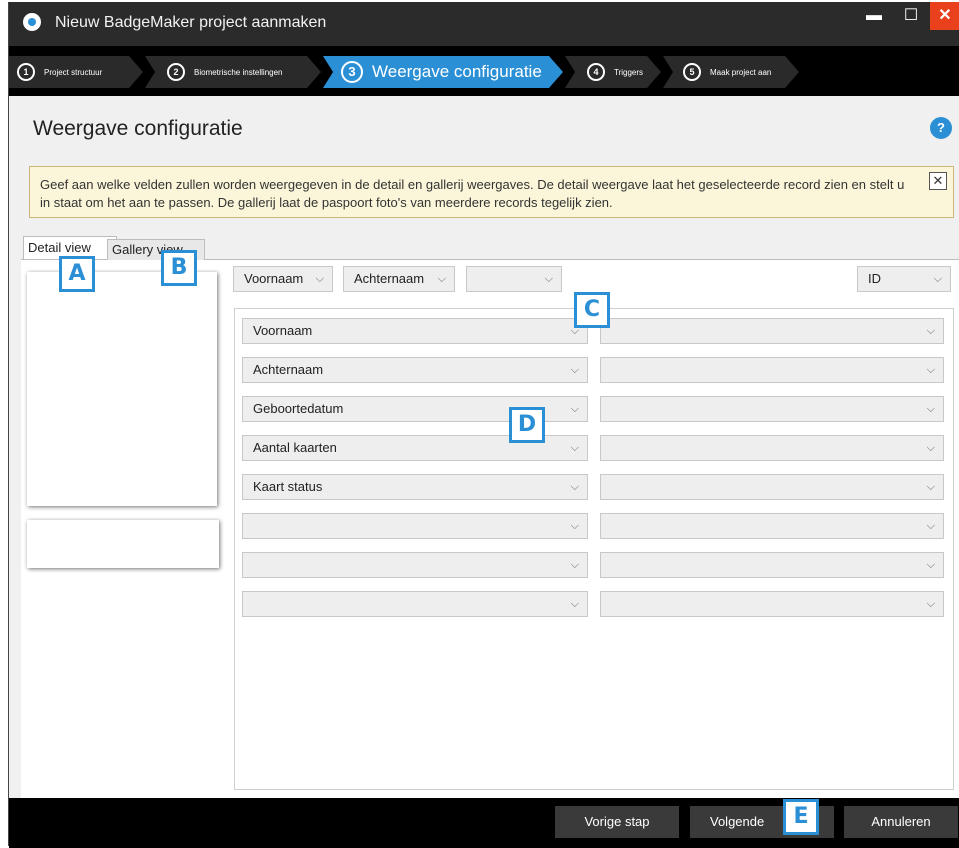 The height and width of the screenshot is (848, 959). I want to click on step-number: 1, so click(26, 72).